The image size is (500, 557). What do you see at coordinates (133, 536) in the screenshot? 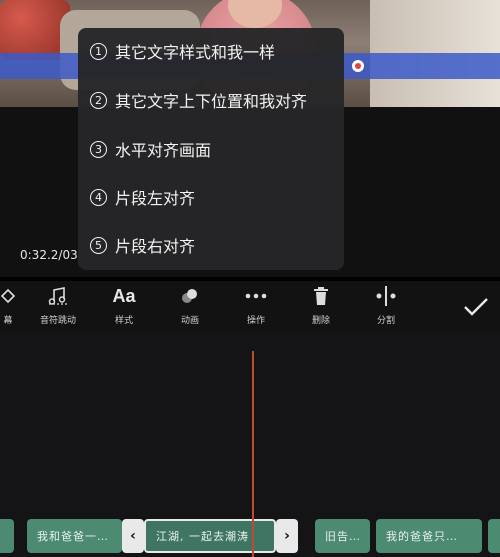
I see `trim-left-handle: ‹` at bounding box center [133, 536].